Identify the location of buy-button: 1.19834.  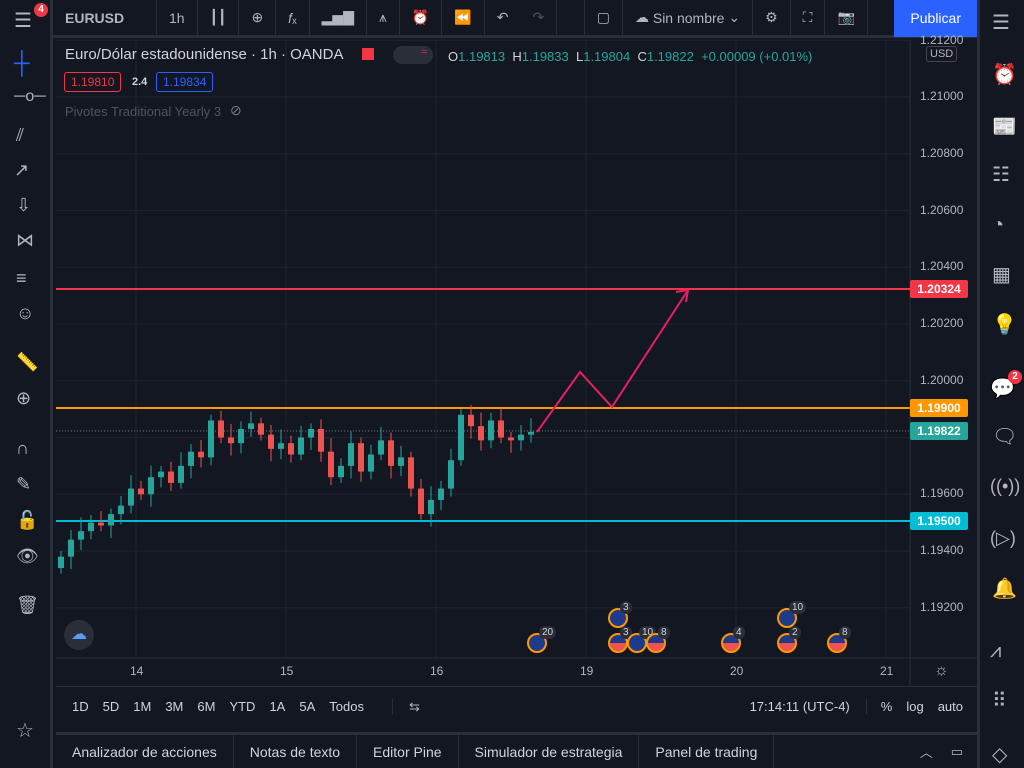
(185, 82).